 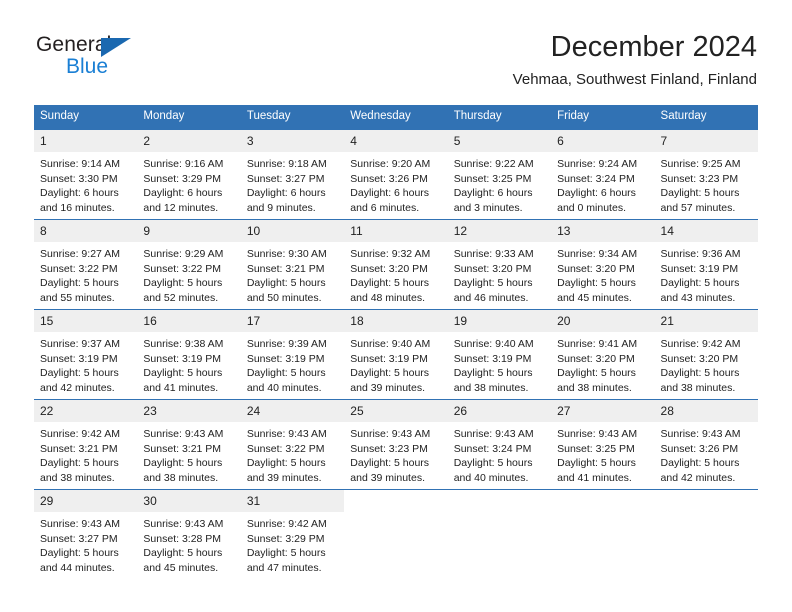 What do you see at coordinates (706, 321) in the screenshot?
I see `day-number: 21` at bounding box center [706, 321].